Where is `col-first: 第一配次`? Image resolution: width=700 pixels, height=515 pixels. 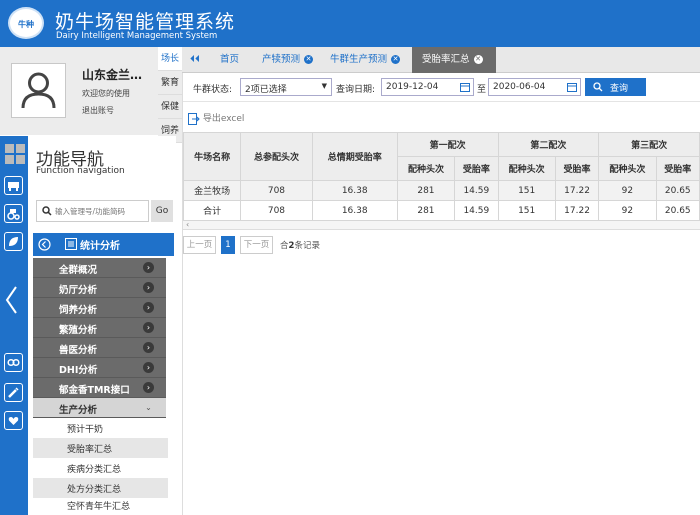 col-first: 第一配次 is located at coordinates (447, 144).